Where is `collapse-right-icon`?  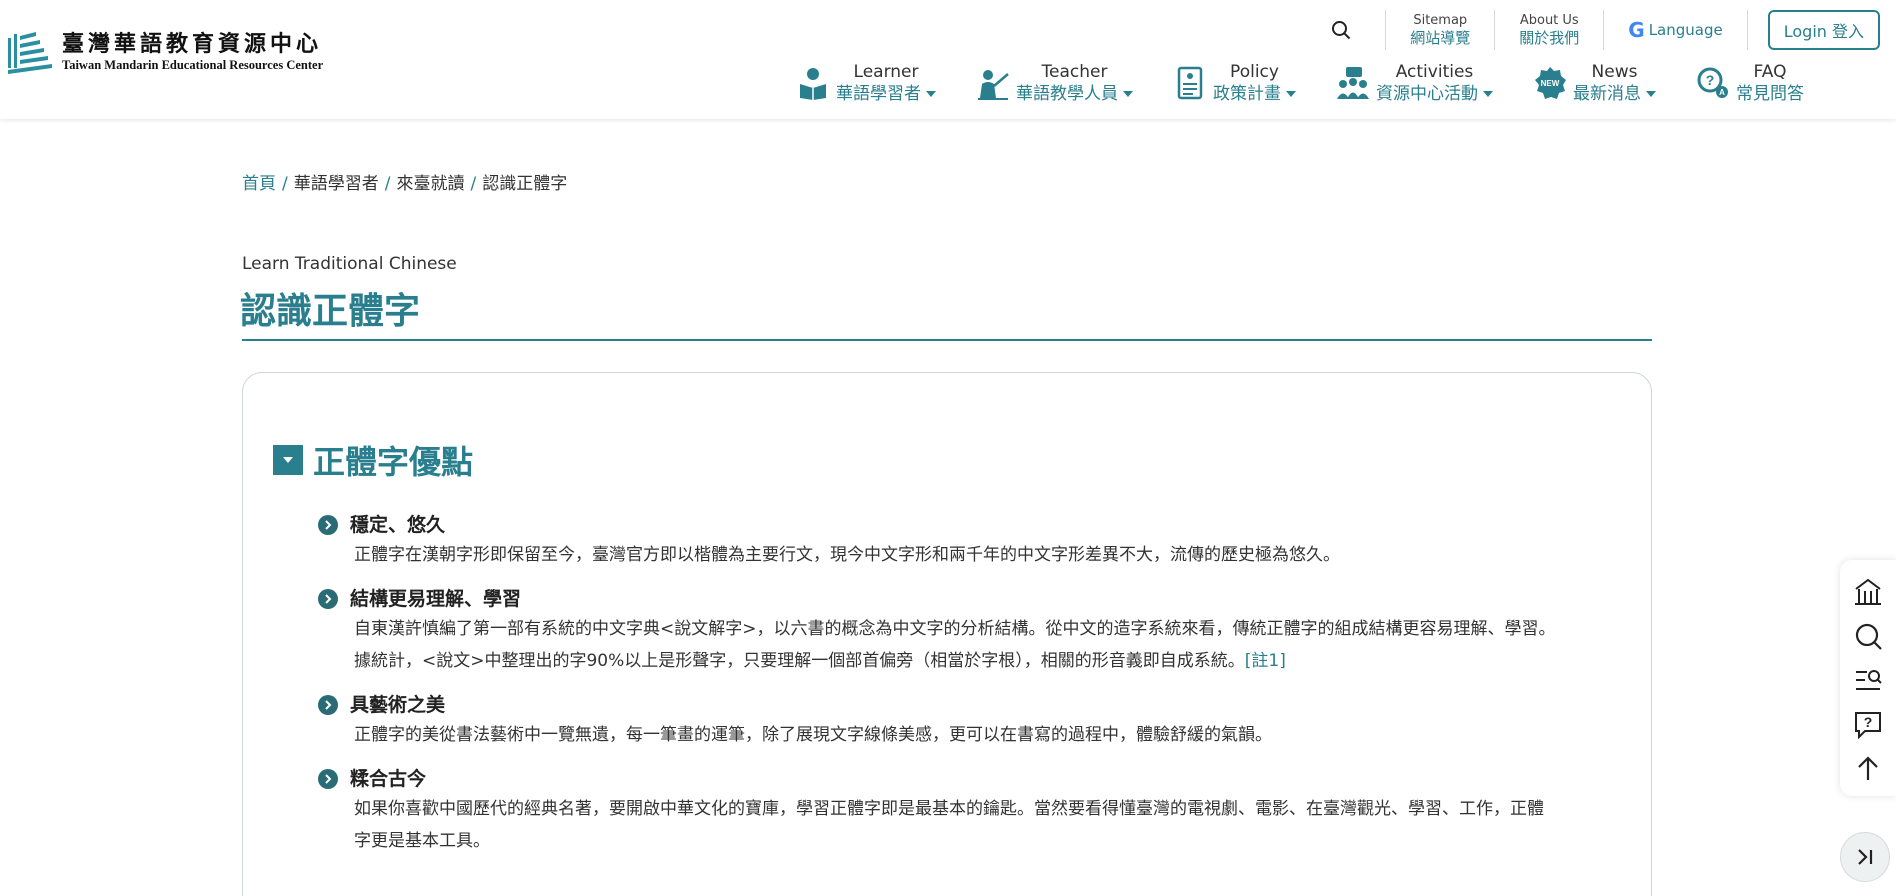 collapse-right-icon is located at coordinates (1865, 857).